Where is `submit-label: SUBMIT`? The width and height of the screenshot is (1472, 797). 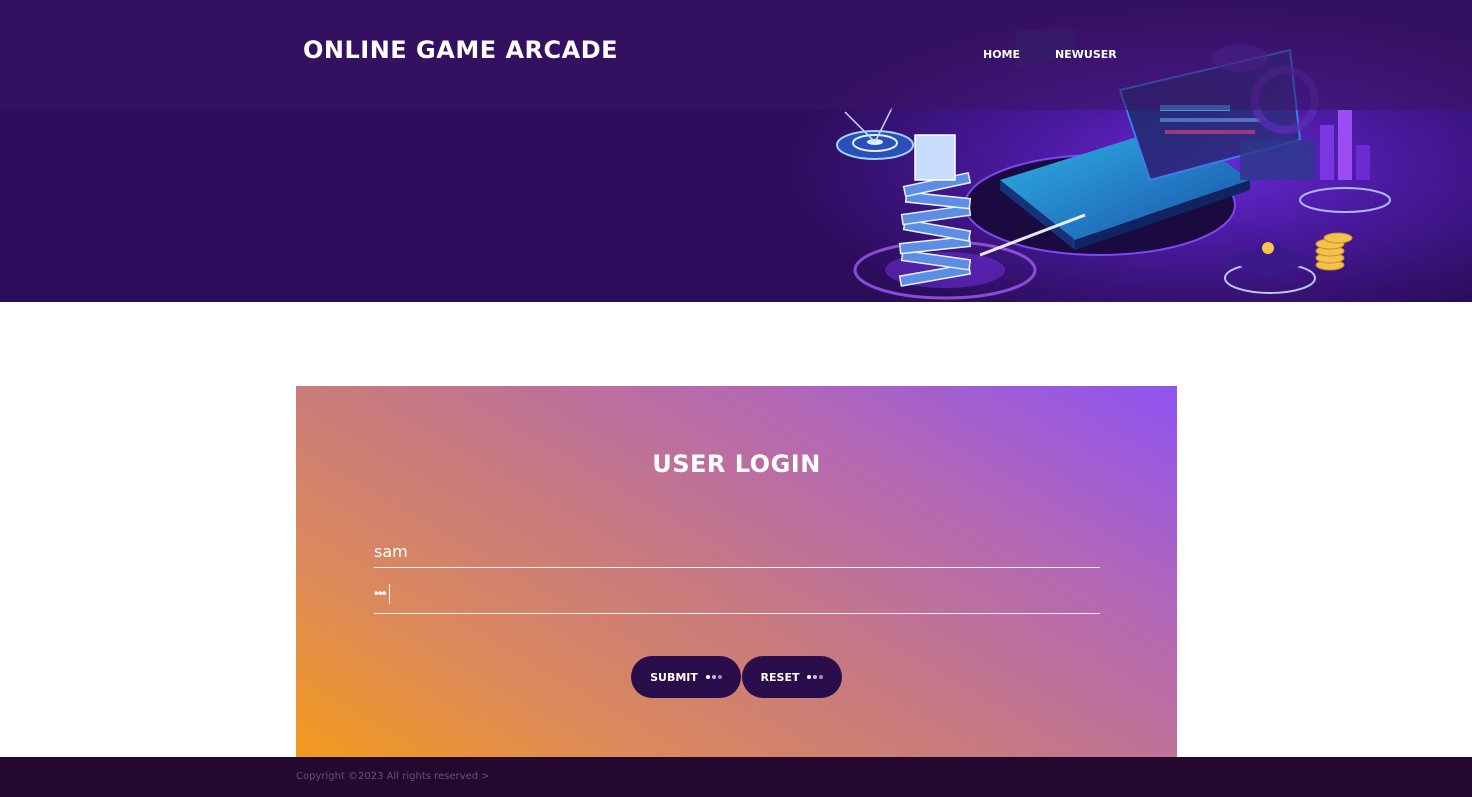 submit-label: SUBMIT is located at coordinates (674, 677).